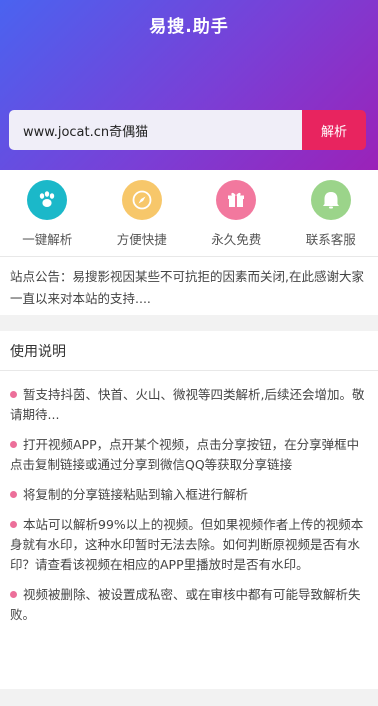 This screenshot has width=378, height=706. I want to click on feature-one-click-parse: 一键解析, so click(47, 218).